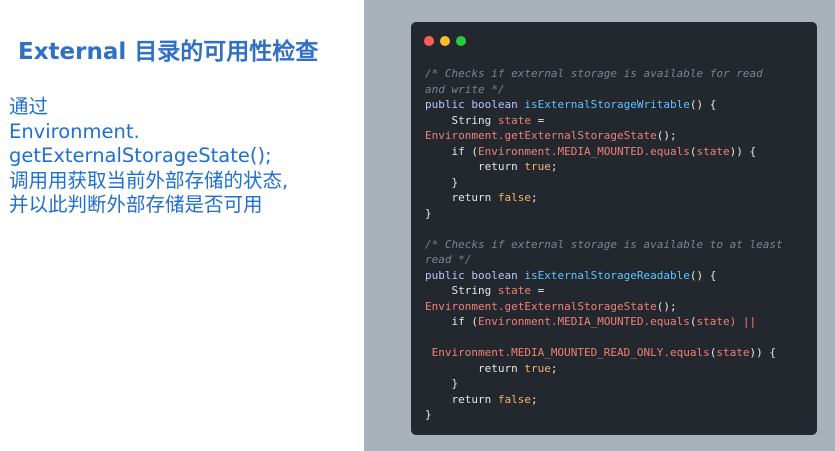 This screenshot has width=835, height=451. I want to click on code-token-variable: ) ||, so click(743, 321).